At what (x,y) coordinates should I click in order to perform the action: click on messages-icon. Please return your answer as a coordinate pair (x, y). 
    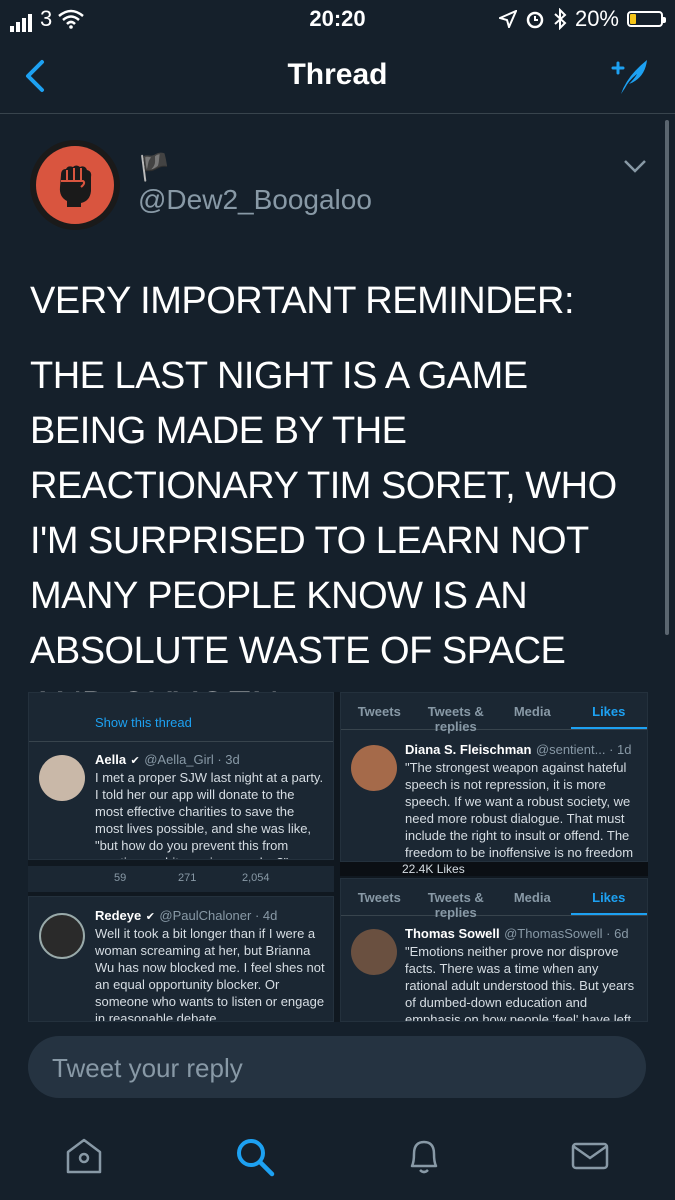
    Looking at the image, I should click on (590, 1156).